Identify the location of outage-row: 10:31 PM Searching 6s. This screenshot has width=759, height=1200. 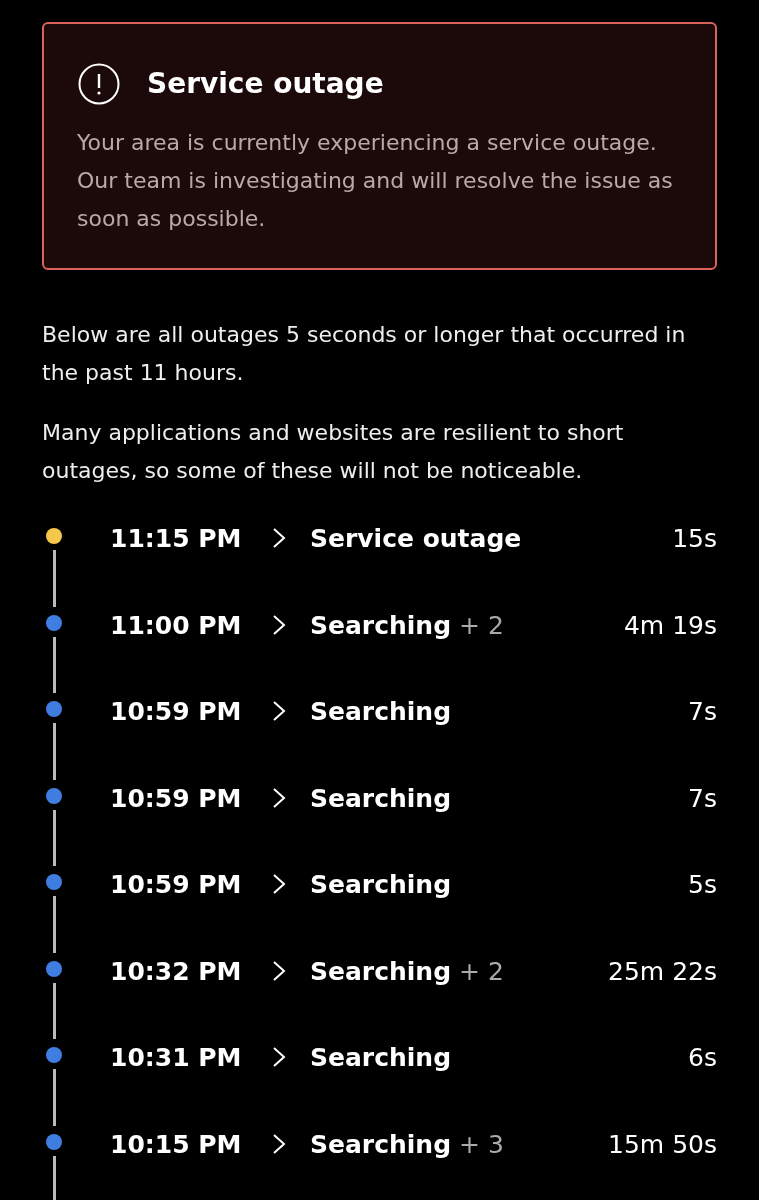
(413, 1059).